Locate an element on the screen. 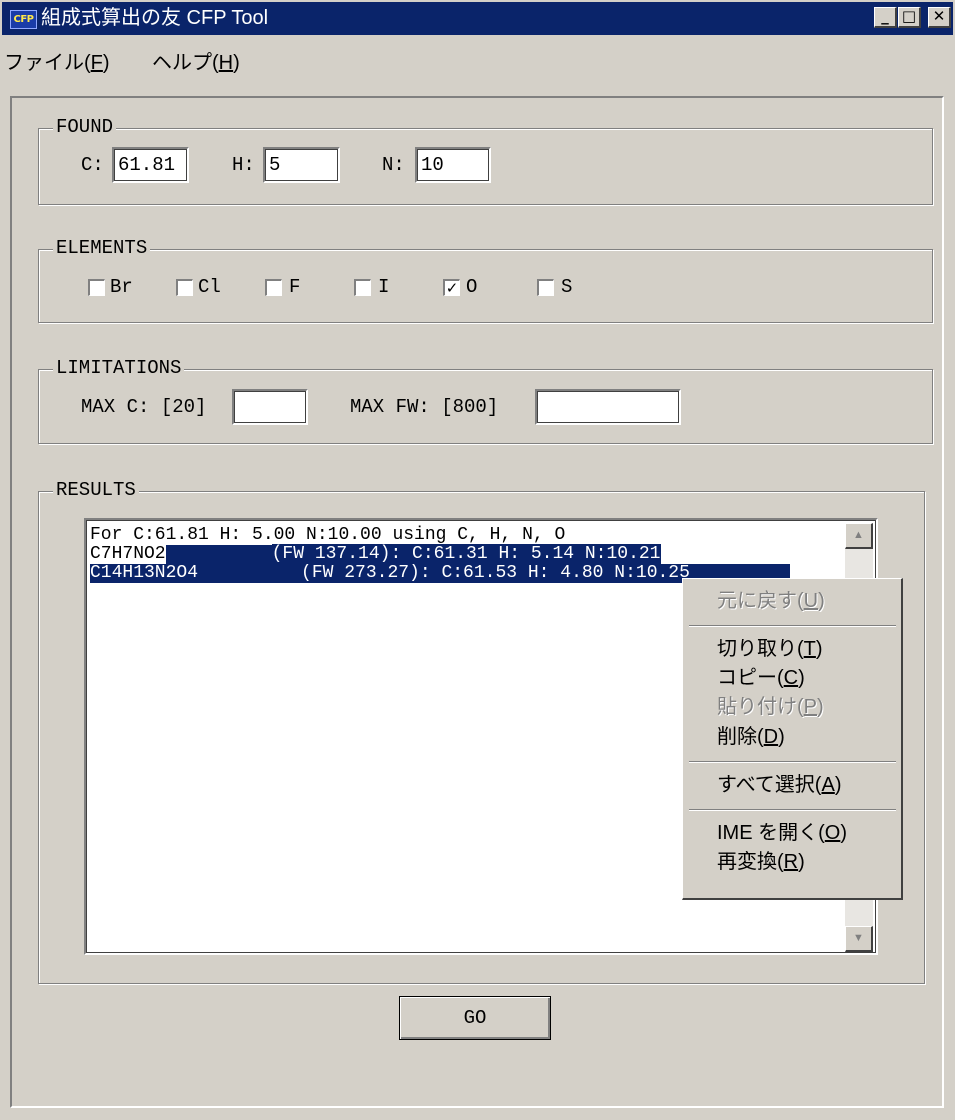 The image size is (955, 1120). minimize-button: _ is located at coordinates (885, 17).